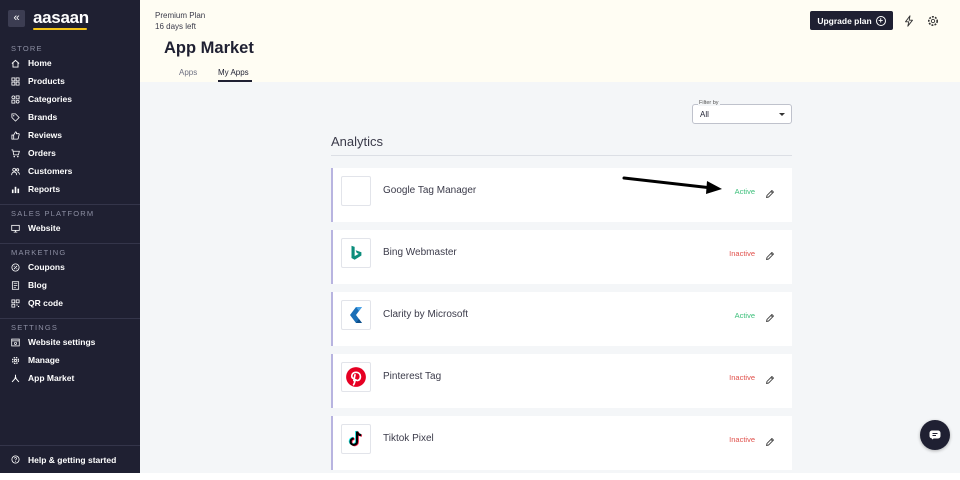 This screenshot has height=480, width=960. What do you see at coordinates (880, 20) in the screenshot?
I see `plus-circle-icon: +` at bounding box center [880, 20].